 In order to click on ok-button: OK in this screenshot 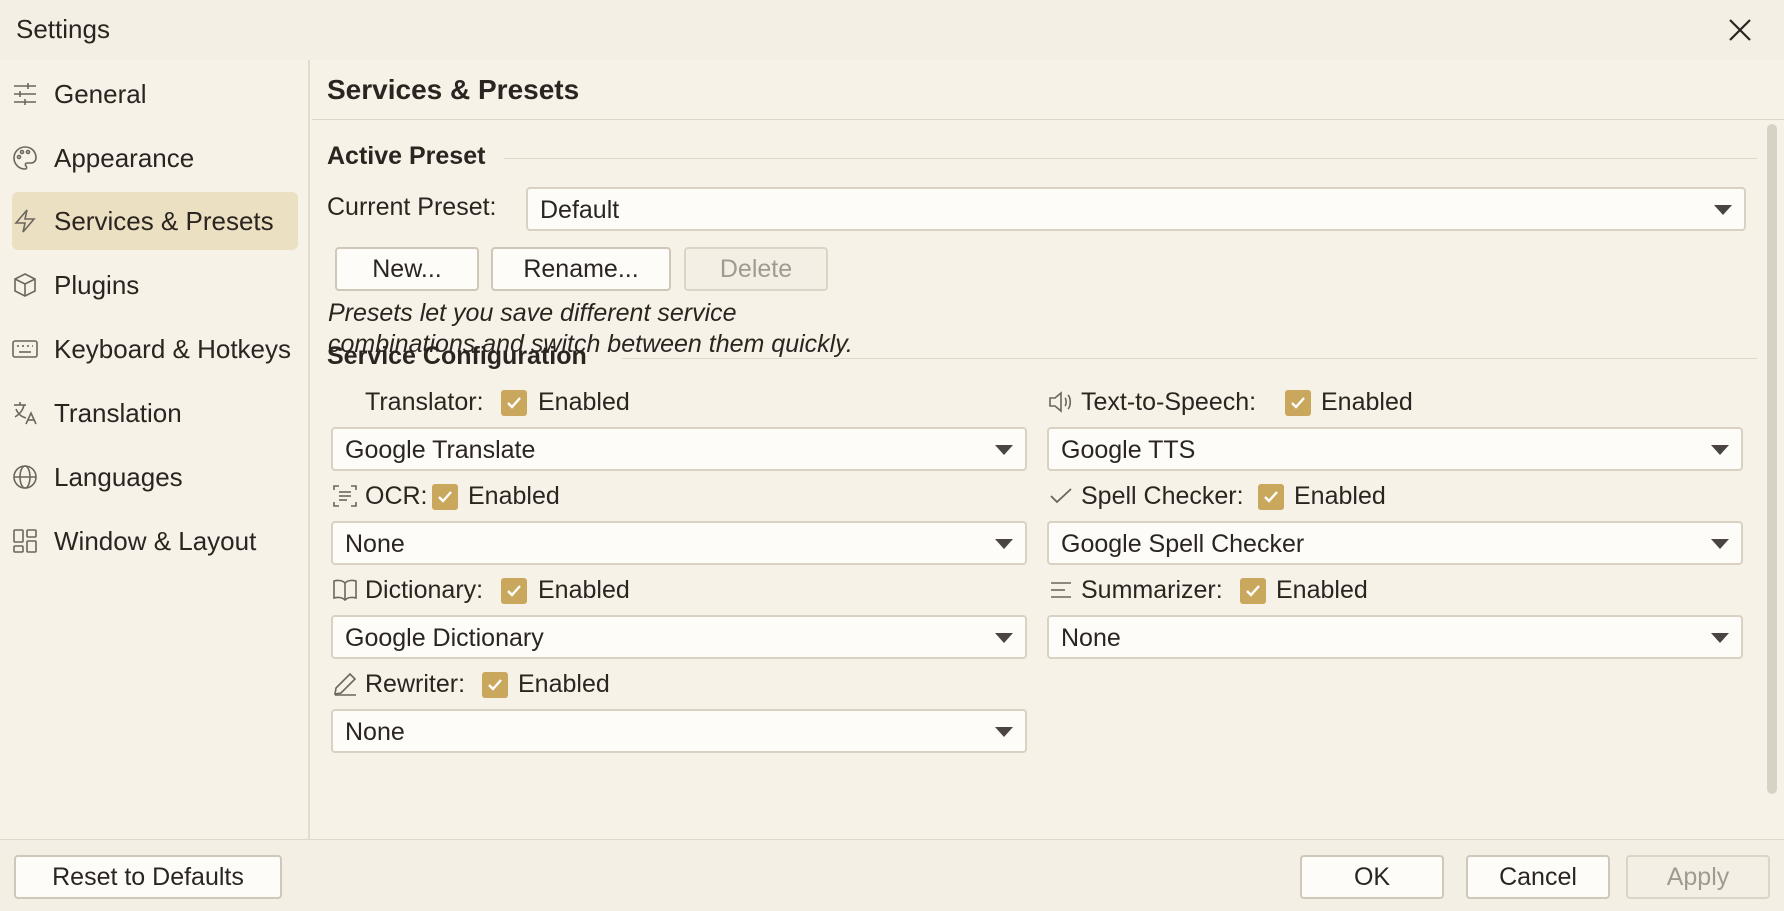, I will do `click(1372, 877)`.